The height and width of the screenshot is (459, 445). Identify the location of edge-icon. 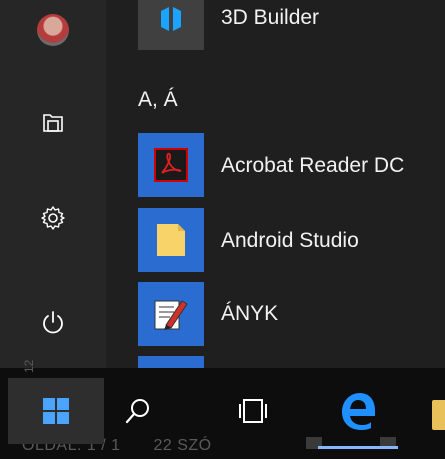
(358, 411).